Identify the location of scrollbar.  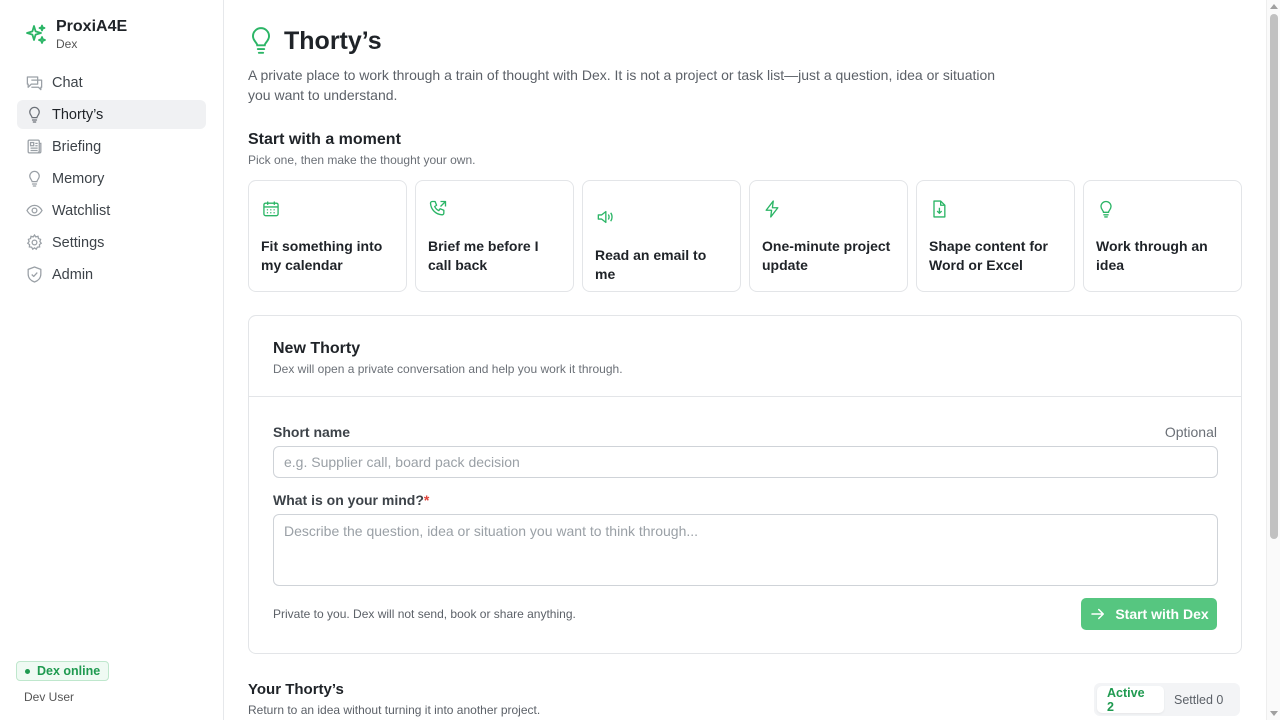
(1273, 360).